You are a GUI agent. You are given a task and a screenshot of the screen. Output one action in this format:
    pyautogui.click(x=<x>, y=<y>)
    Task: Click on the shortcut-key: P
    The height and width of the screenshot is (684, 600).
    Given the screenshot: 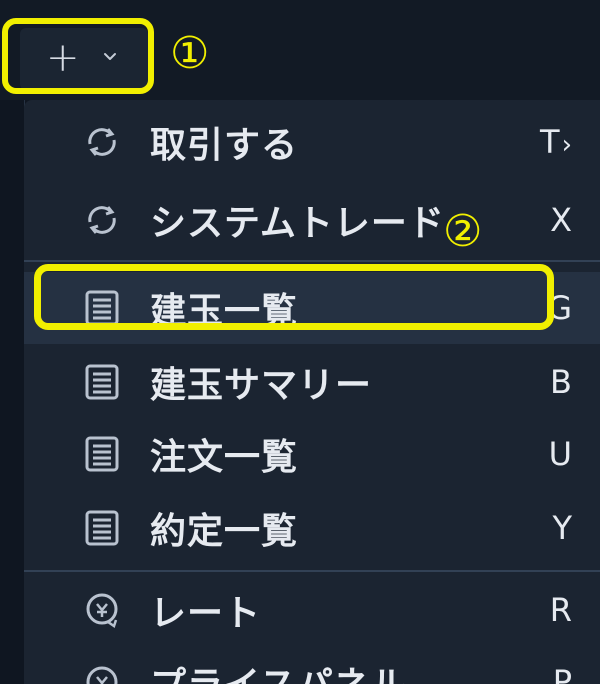 What is the action you would take?
    pyautogui.click(x=562, y=673)
    